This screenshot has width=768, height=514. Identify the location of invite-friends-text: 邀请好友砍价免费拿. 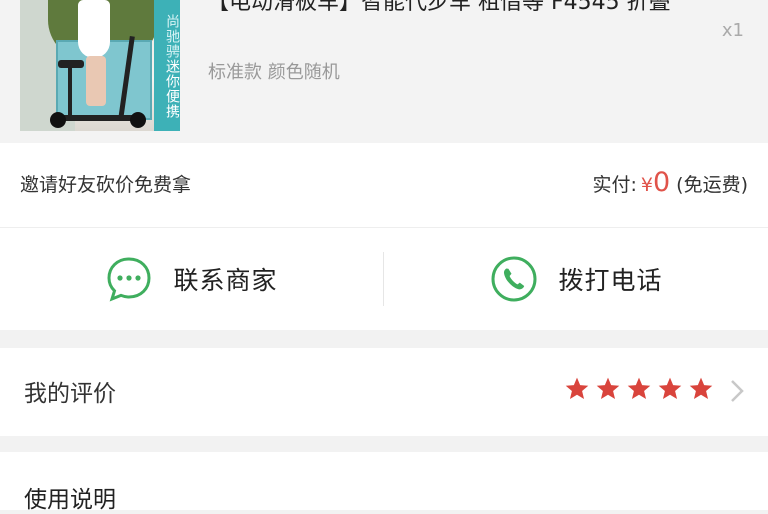
(106, 185).